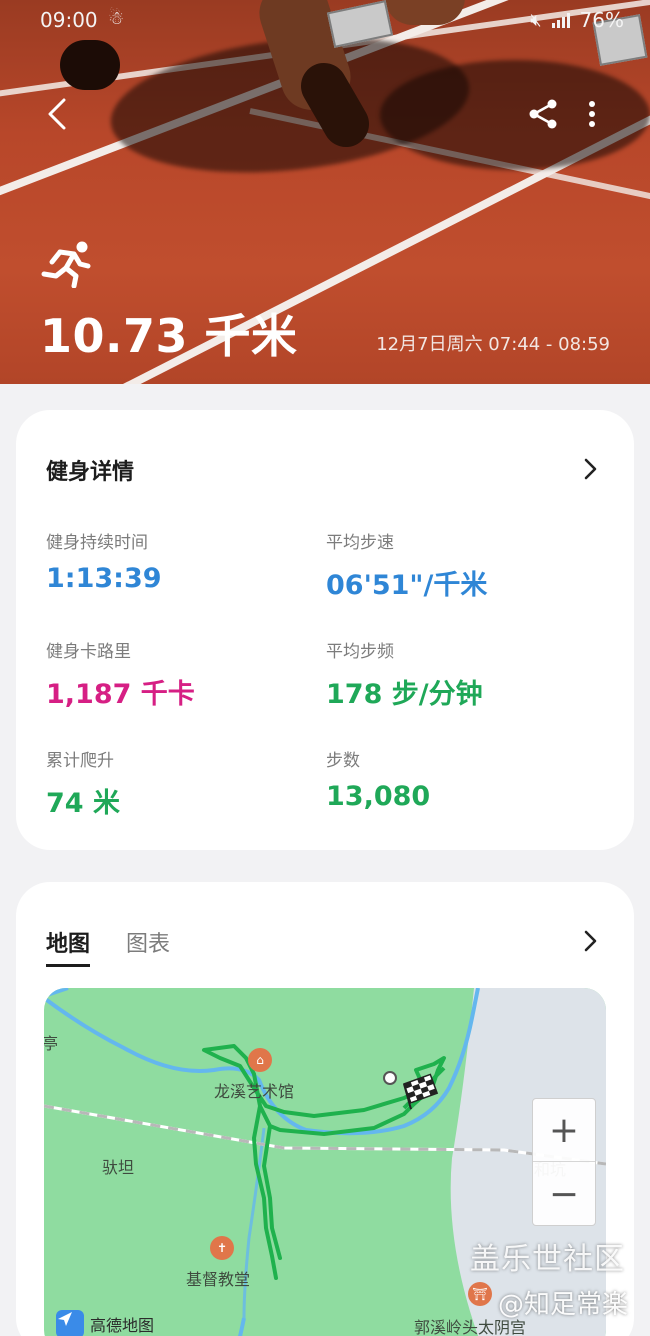 The image size is (650, 1336). I want to click on metric-label: 平均步速, so click(360, 543).